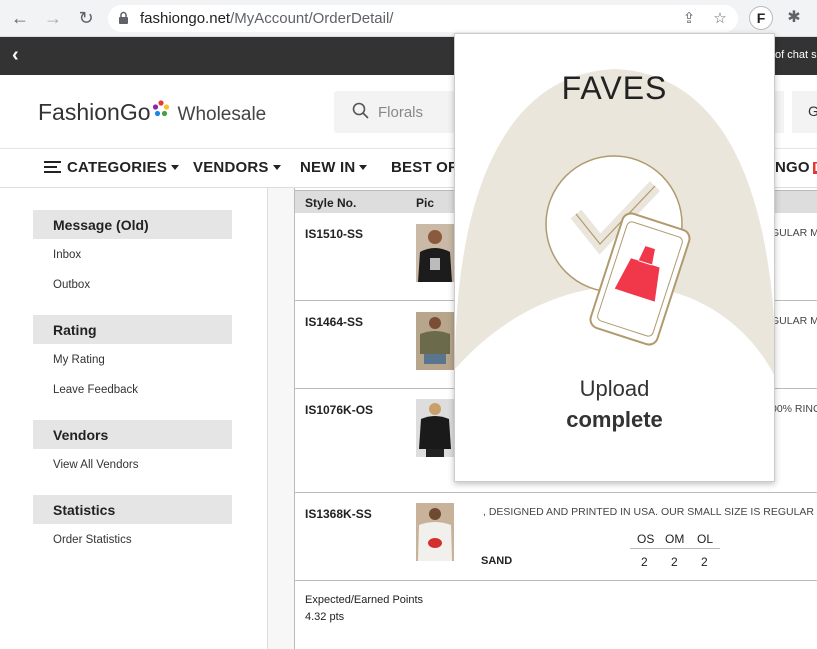 The width and height of the screenshot is (817, 649). I want to click on flower-logo-icon, so click(161, 107).